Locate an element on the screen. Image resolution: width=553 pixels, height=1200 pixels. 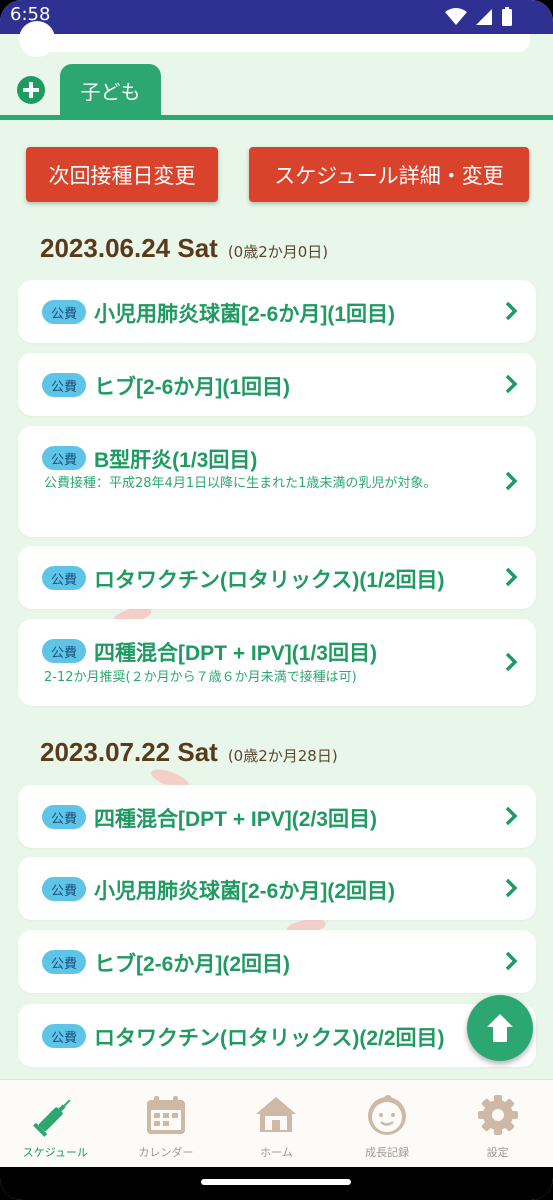
vaccine-title: ヒブ[2-6か月](1回目) is located at coordinates (192, 387).